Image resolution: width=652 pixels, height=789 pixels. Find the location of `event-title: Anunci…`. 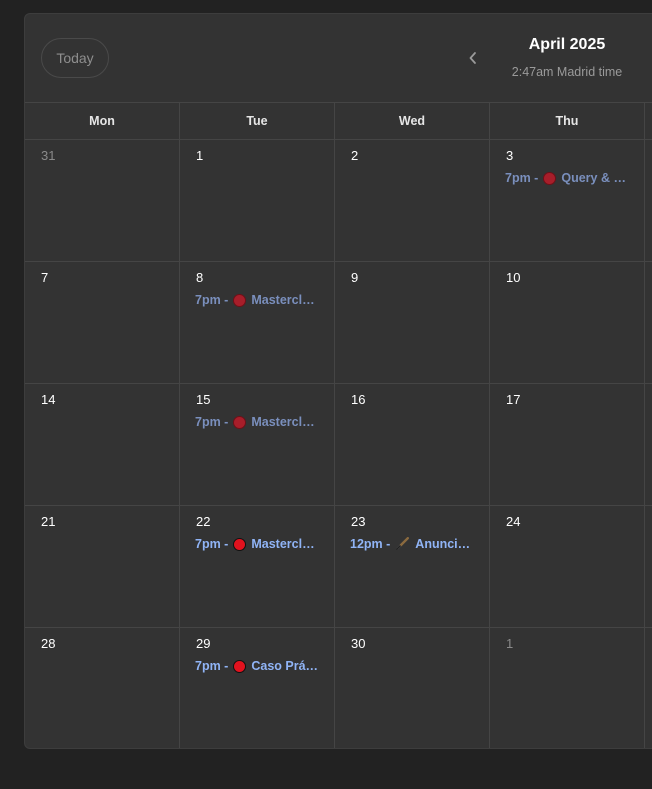

event-title: Anunci… is located at coordinates (443, 544).